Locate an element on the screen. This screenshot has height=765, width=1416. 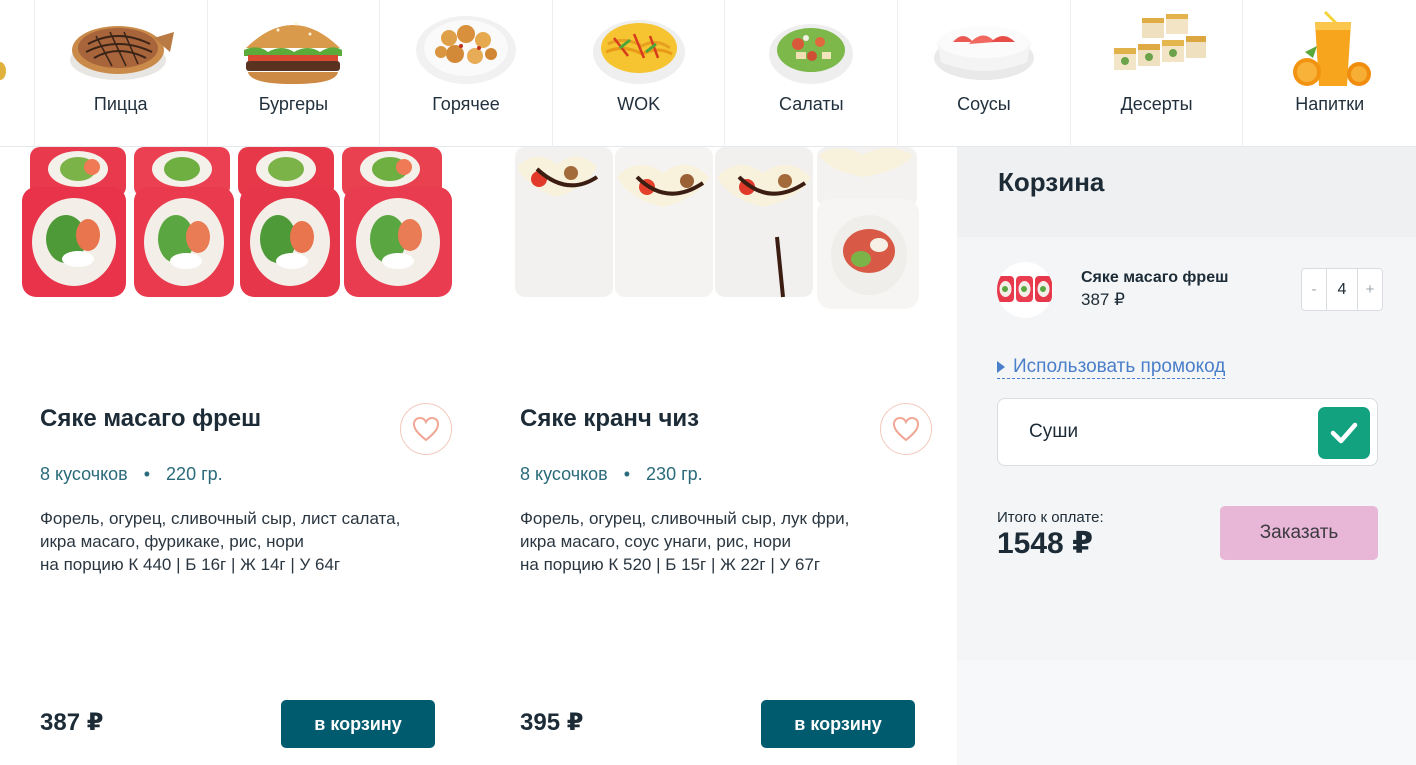
category-salads: Салаты is located at coordinates (812, 73).